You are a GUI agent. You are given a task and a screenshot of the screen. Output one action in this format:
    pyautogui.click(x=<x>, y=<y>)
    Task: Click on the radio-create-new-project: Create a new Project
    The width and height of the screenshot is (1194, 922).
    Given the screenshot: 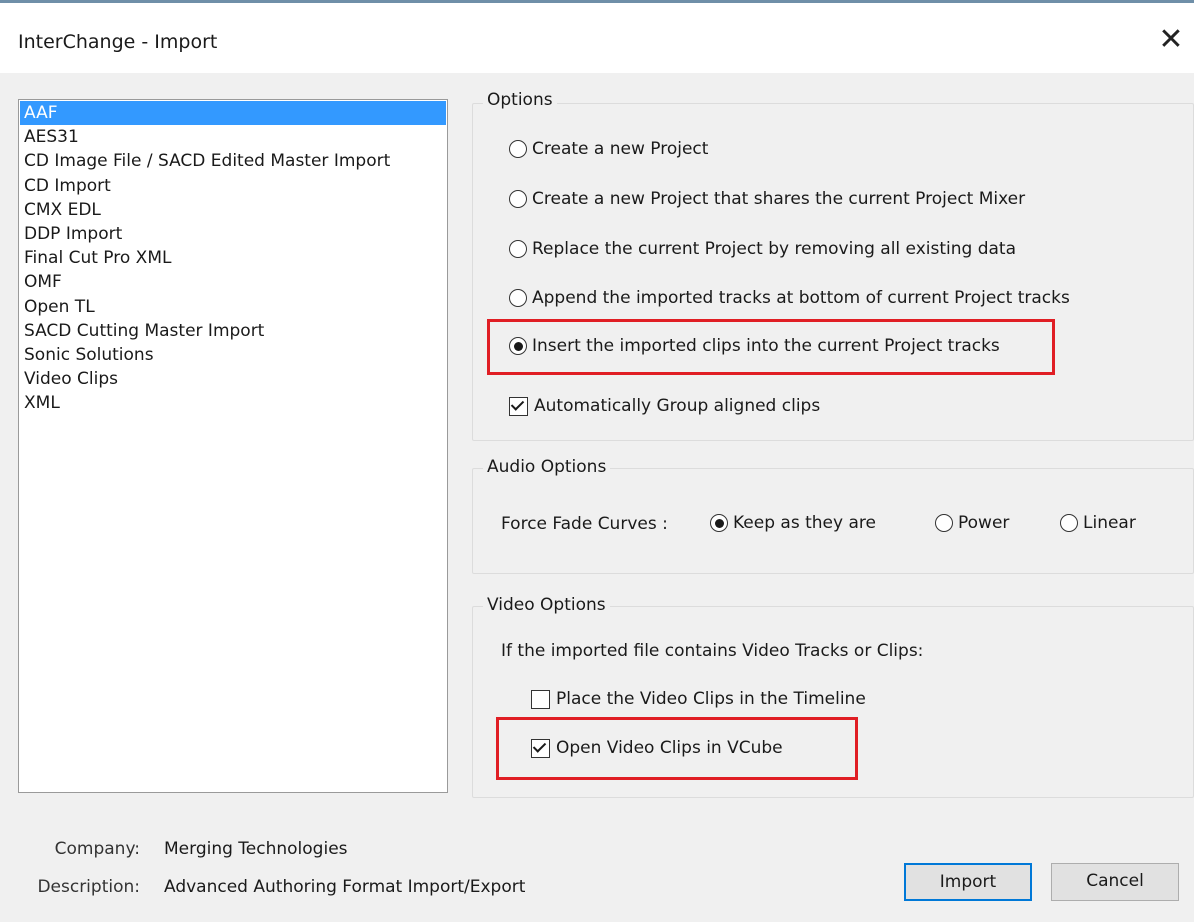 What is the action you would take?
    pyautogui.click(x=608, y=149)
    